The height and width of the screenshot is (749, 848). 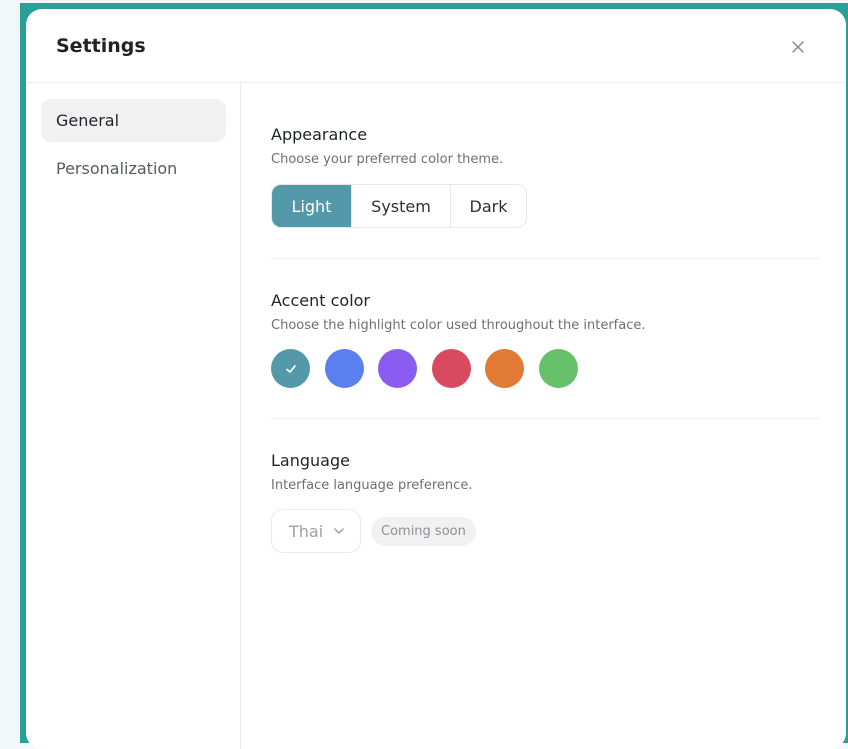 I want to click on language-select: Thai, so click(x=316, y=531).